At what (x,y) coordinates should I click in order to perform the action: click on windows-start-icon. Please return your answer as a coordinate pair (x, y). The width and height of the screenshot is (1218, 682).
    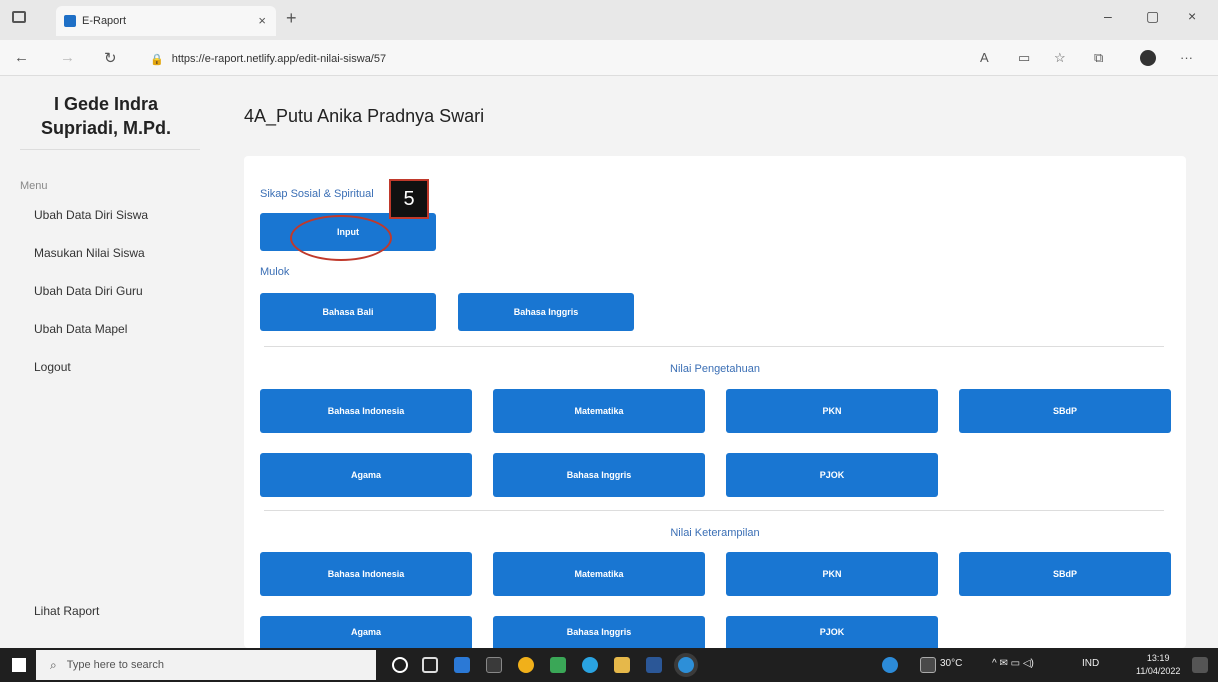
    Looking at the image, I should click on (19, 665).